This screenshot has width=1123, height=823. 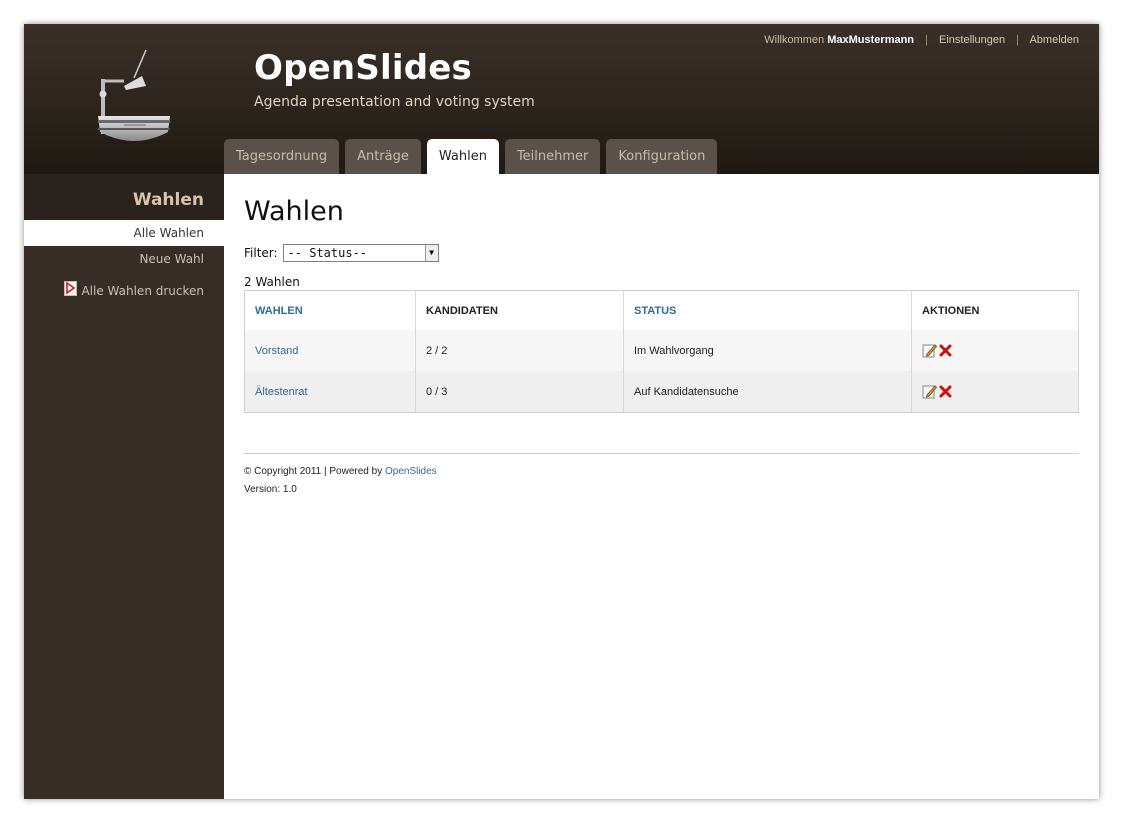 What do you see at coordinates (313, 471) in the screenshot?
I see `copyright-text: © Copyright 2011 | Powered by` at bounding box center [313, 471].